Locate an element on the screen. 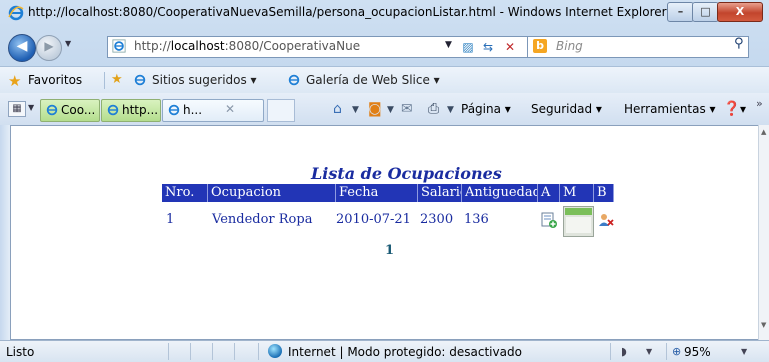  delete-user-icon is located at coordinates (606, 220).